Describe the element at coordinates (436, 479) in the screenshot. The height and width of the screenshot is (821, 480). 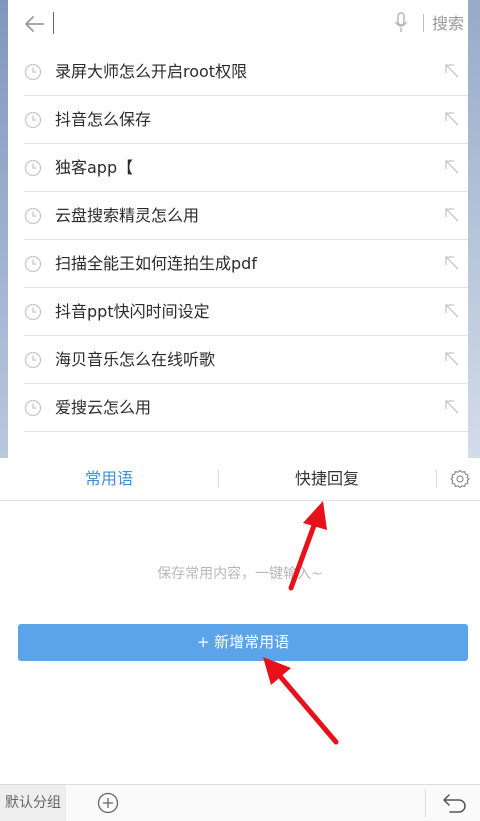
I see `tab-divider` at that location.